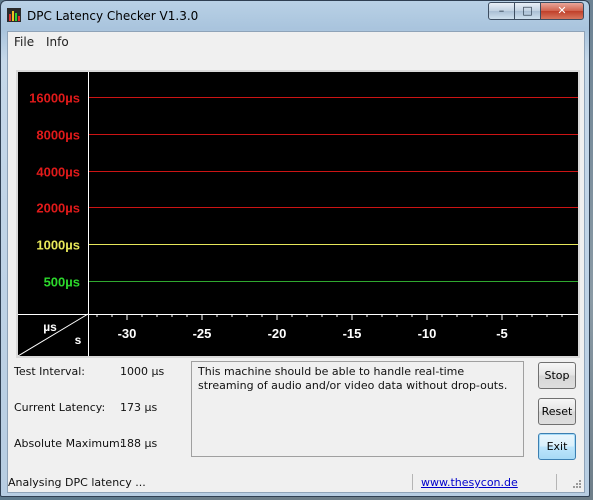 The width and height of the screenshot is (593, 500). Describe the element at coordinates (139, 443) in the screenshot. I see `absolute-maximum-value: 188 µs` at that location.